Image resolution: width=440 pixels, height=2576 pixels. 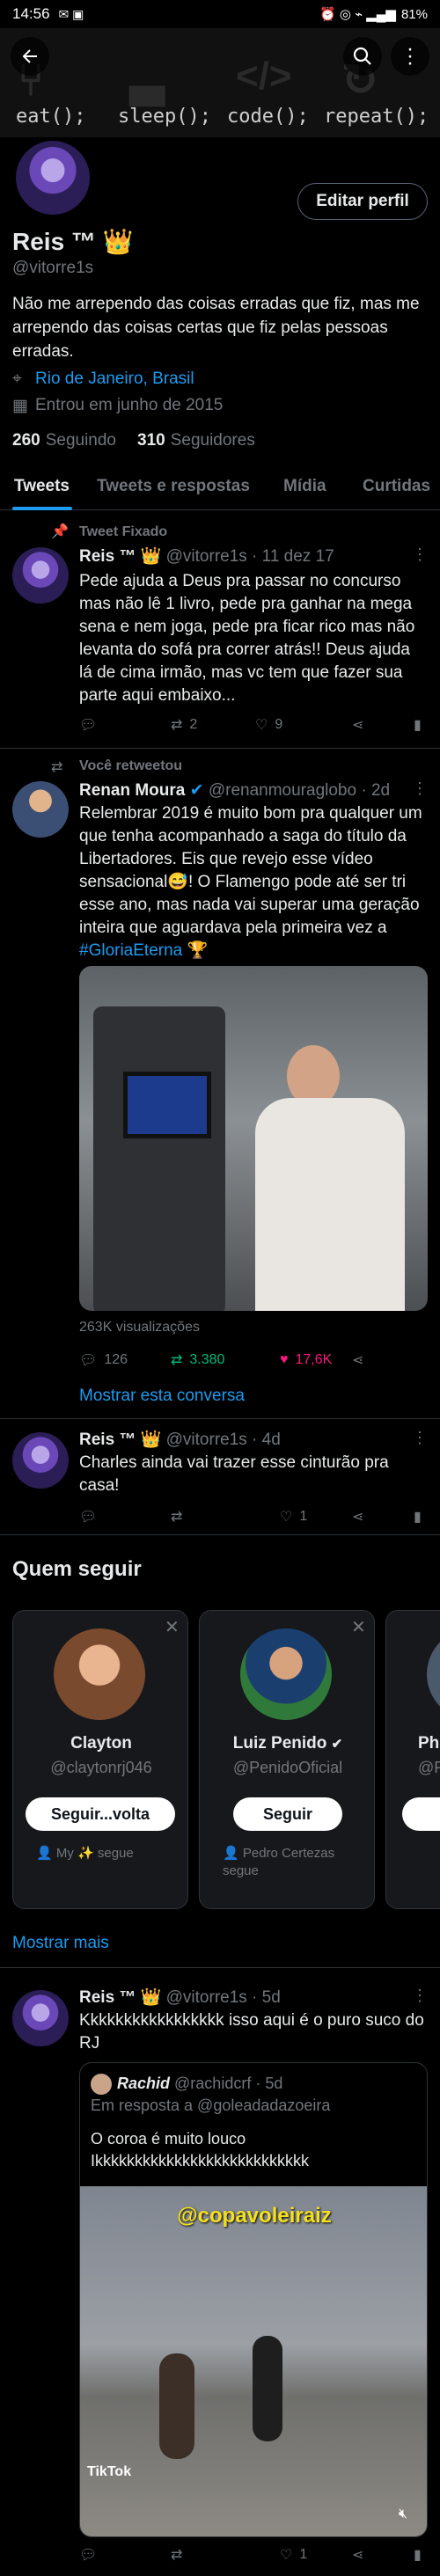 What do you see at coordinates (254, 1138) in the screenshot?
I see `video-thumbnail` at bounding box center [254, 1138].